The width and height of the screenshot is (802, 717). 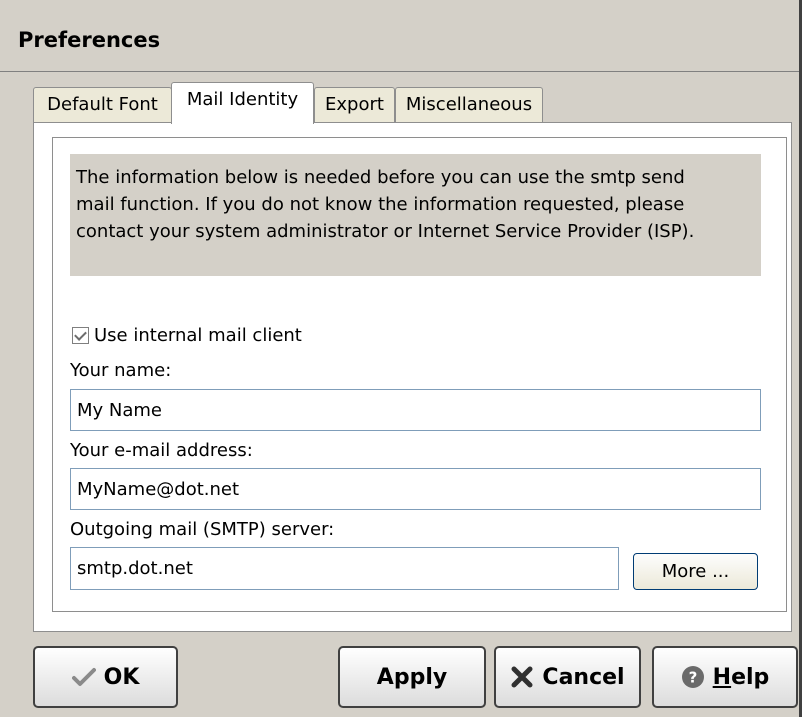 I want to click on apply-button-label: Apply, so click(x=412, y=677).